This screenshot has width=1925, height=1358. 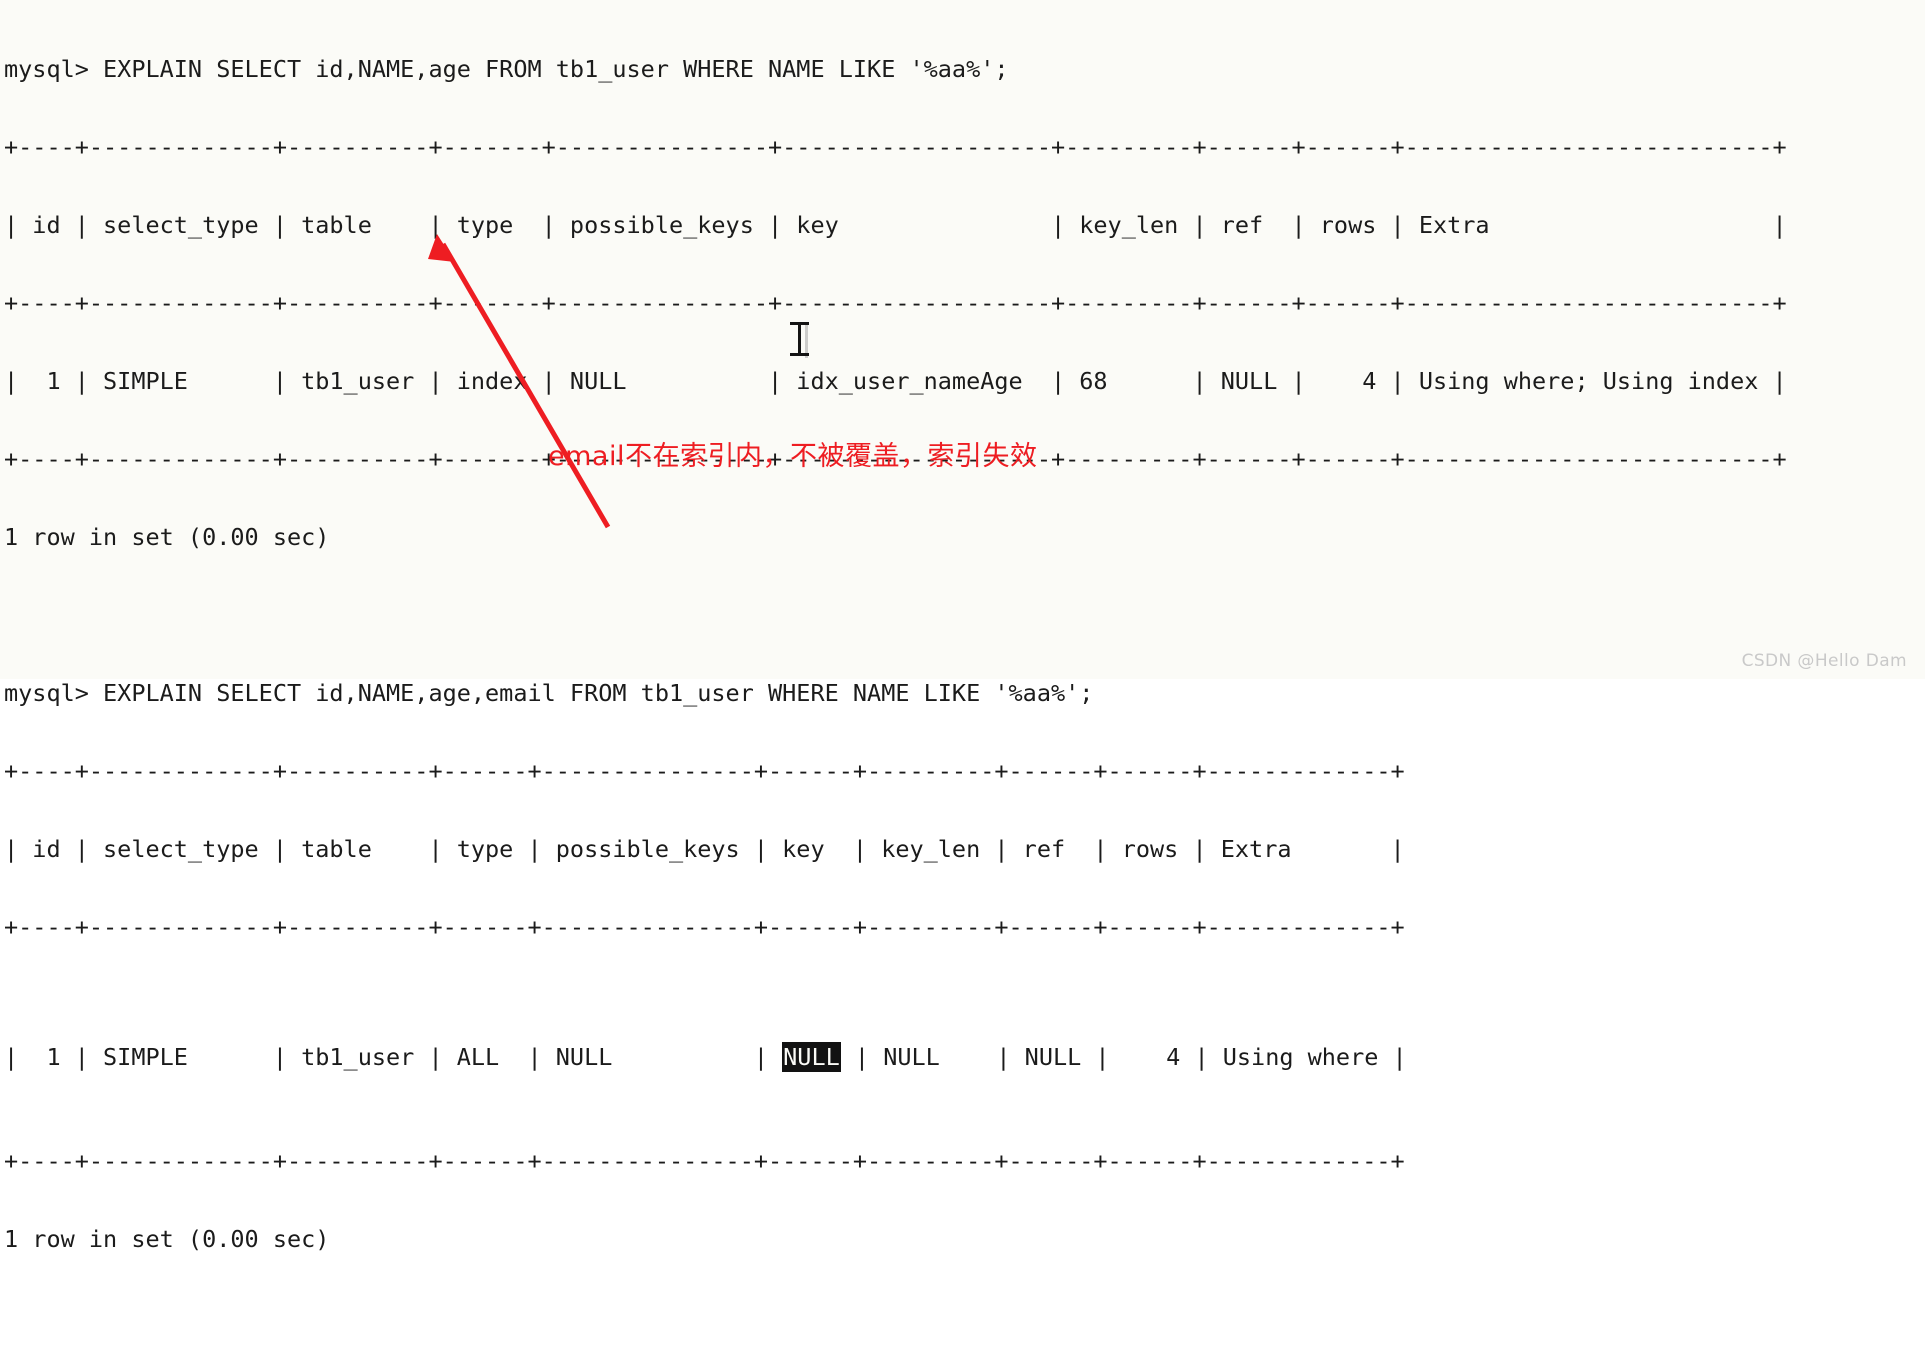 What do you see at coordinates (1123, 1057) in the screenshot?
I see `table2-row-suffix: | NULL | NULL | 4 | Using where |` at bounding box center [1123, 1057].